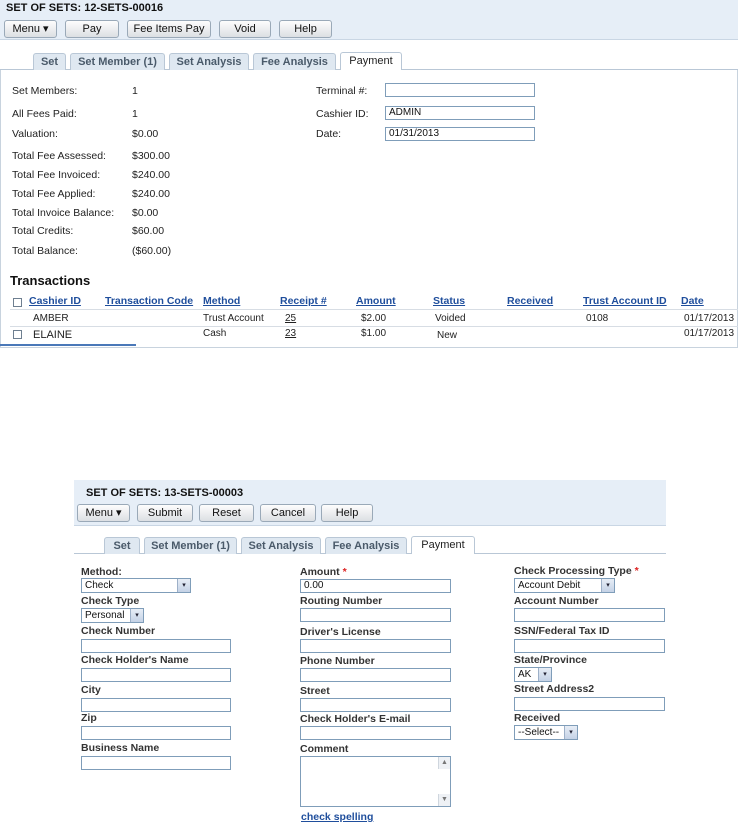 The width and height of the screenshot is (738, 825). I want to click on scroll-up-icon: ▲, so click(444, 763).